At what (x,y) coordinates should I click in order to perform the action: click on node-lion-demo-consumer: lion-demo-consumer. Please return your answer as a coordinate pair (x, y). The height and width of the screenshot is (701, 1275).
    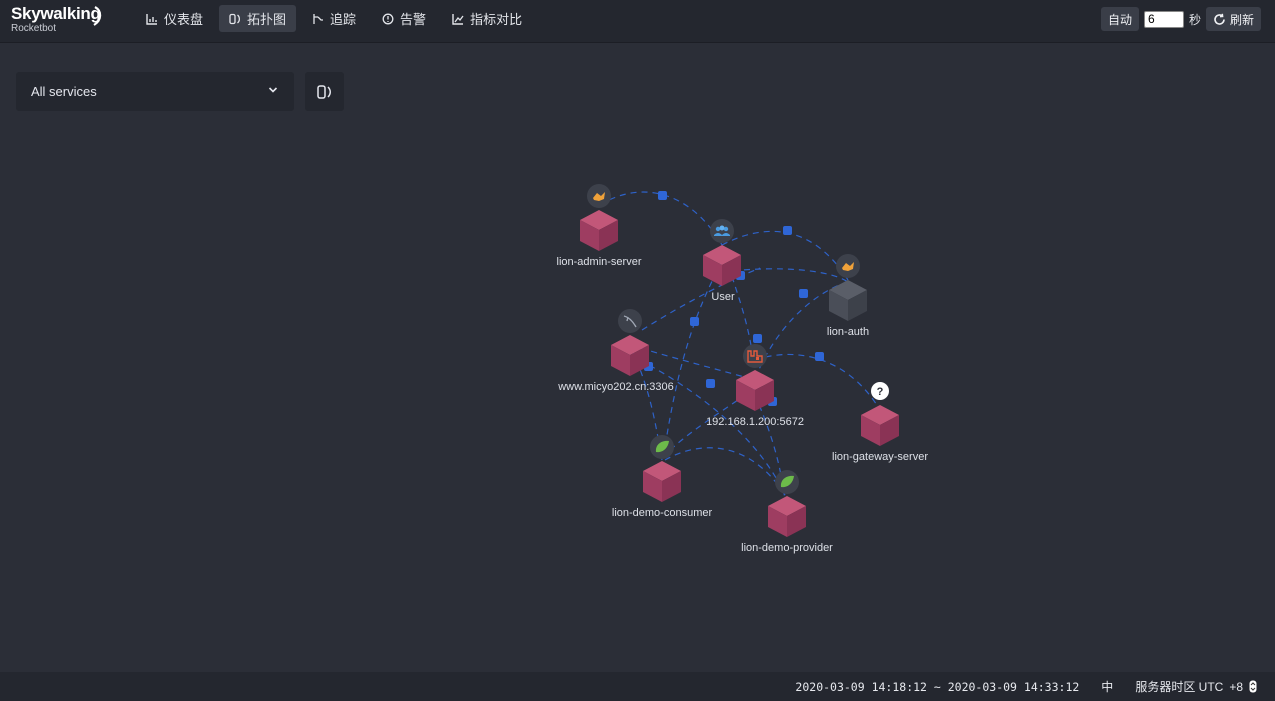
    Looking at the image, I should click on (662, 477).